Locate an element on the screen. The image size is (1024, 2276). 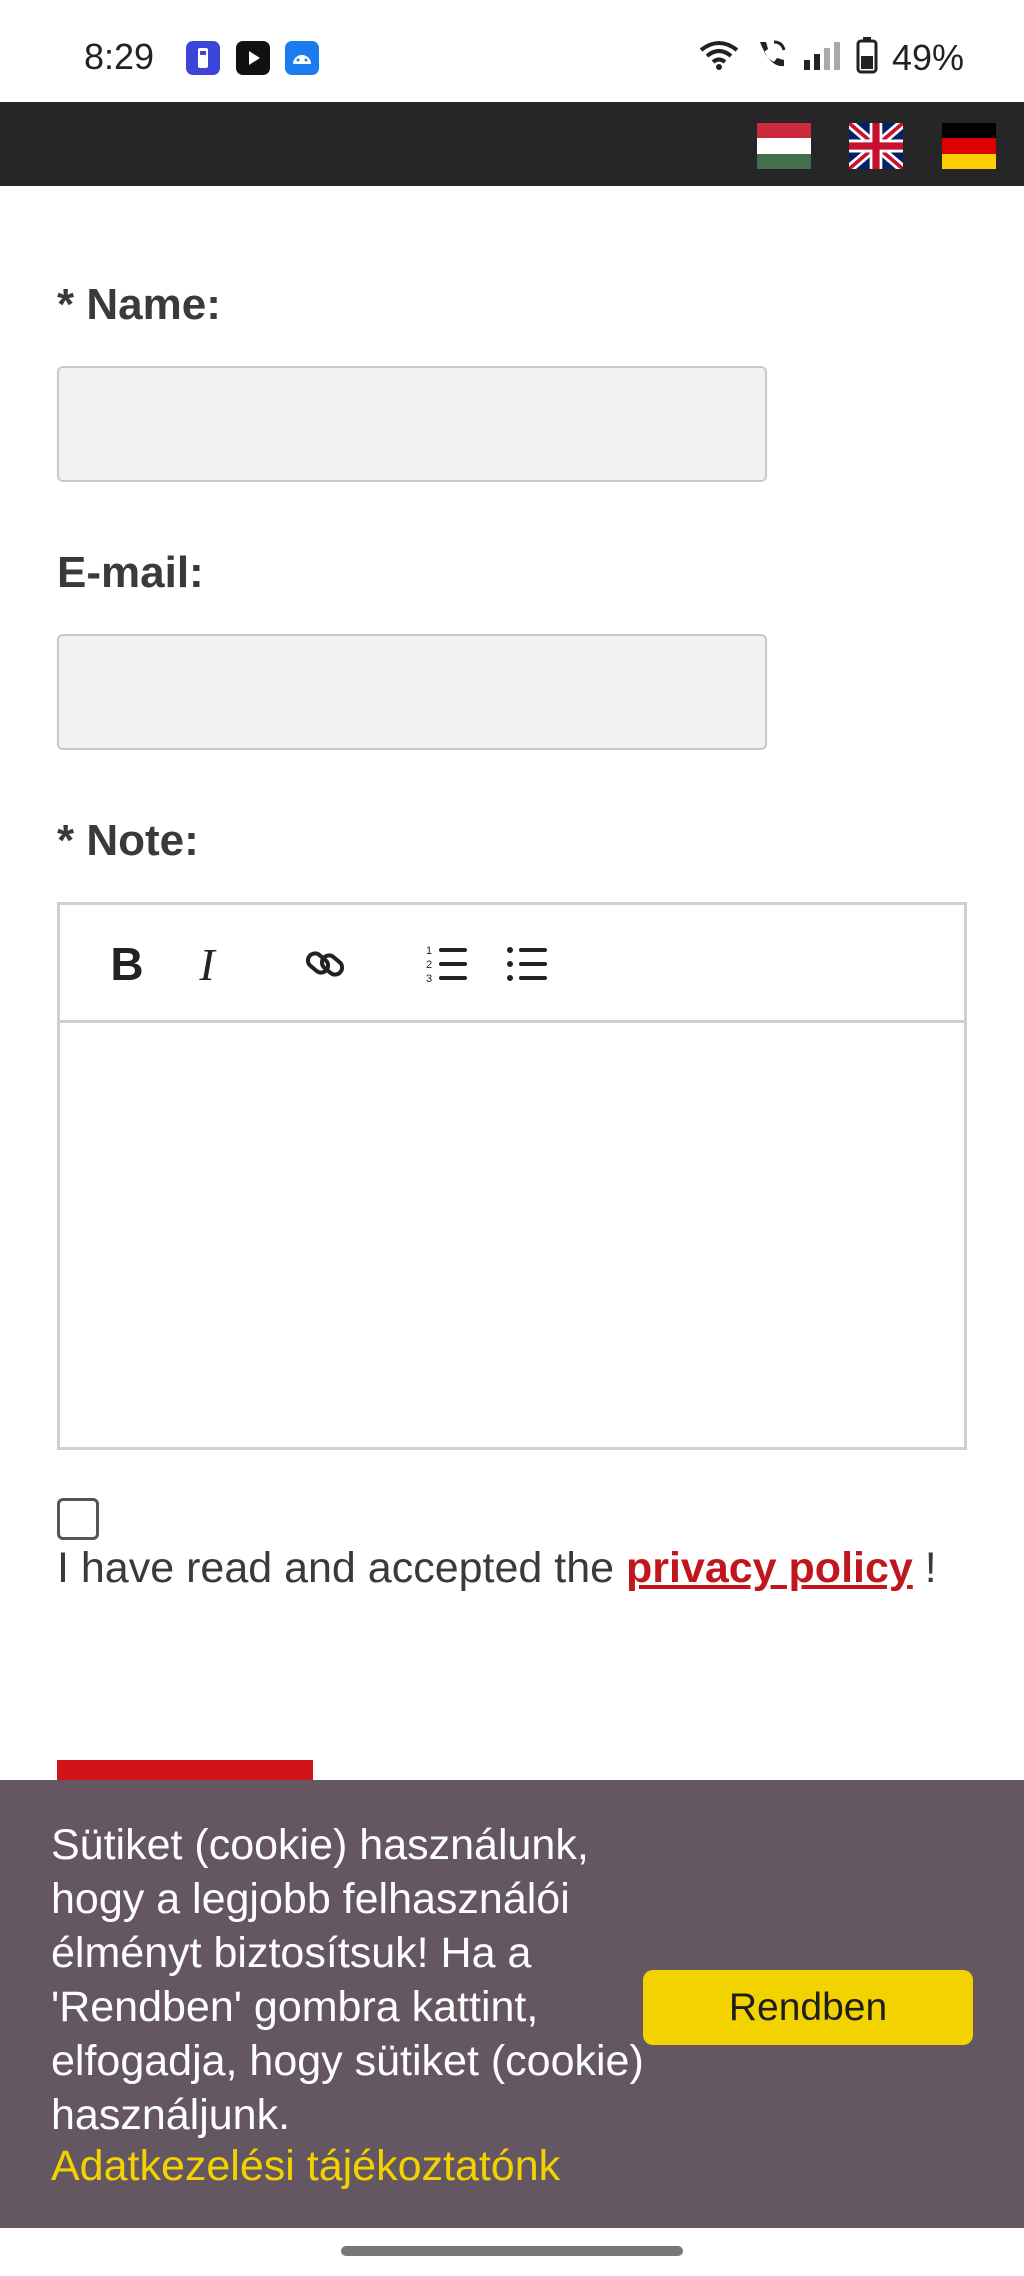
wifi-icon is located at coordinates (719, 57).